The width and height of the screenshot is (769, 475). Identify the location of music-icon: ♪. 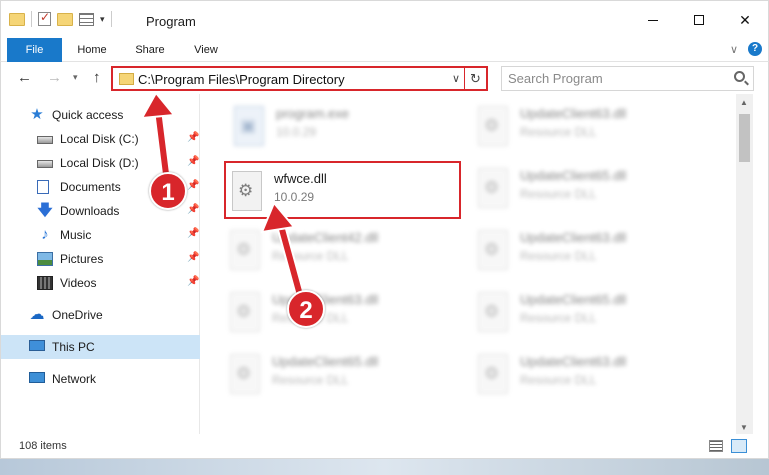
(45, 234).